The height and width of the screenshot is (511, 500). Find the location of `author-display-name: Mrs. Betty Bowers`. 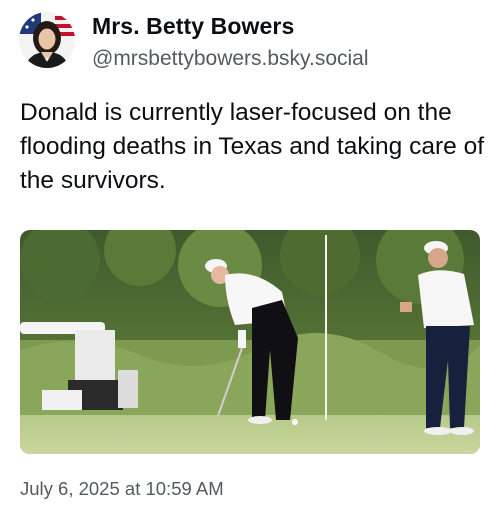

author-display-name: Mrs. Betty Bowers is located at coordinates (193, 26).